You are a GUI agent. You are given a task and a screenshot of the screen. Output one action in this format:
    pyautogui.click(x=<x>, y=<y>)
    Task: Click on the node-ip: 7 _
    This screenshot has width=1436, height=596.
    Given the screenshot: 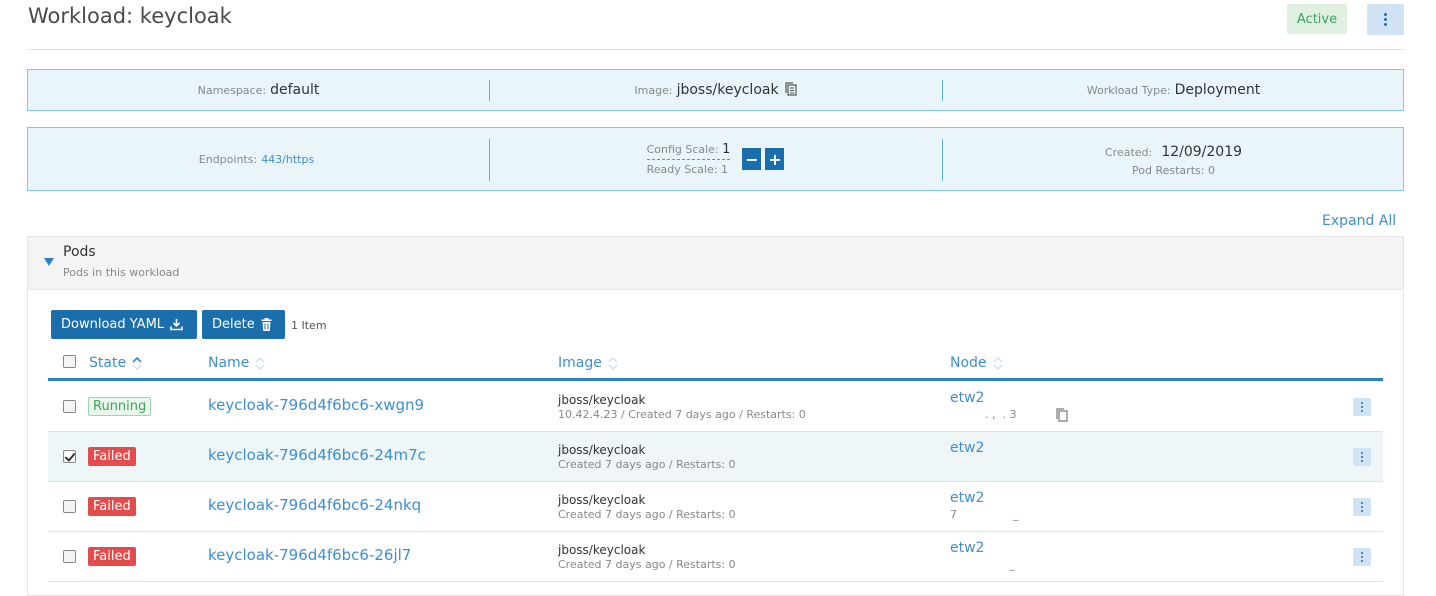 What is the action you would take?
    pyautogui.click(x=984, y=514)
    